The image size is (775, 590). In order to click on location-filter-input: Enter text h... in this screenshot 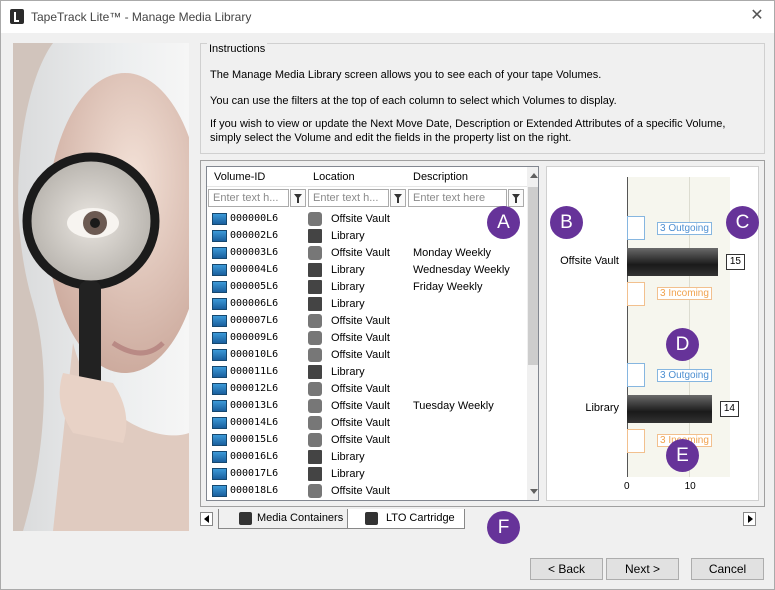, I will do `click(348, 198)`.